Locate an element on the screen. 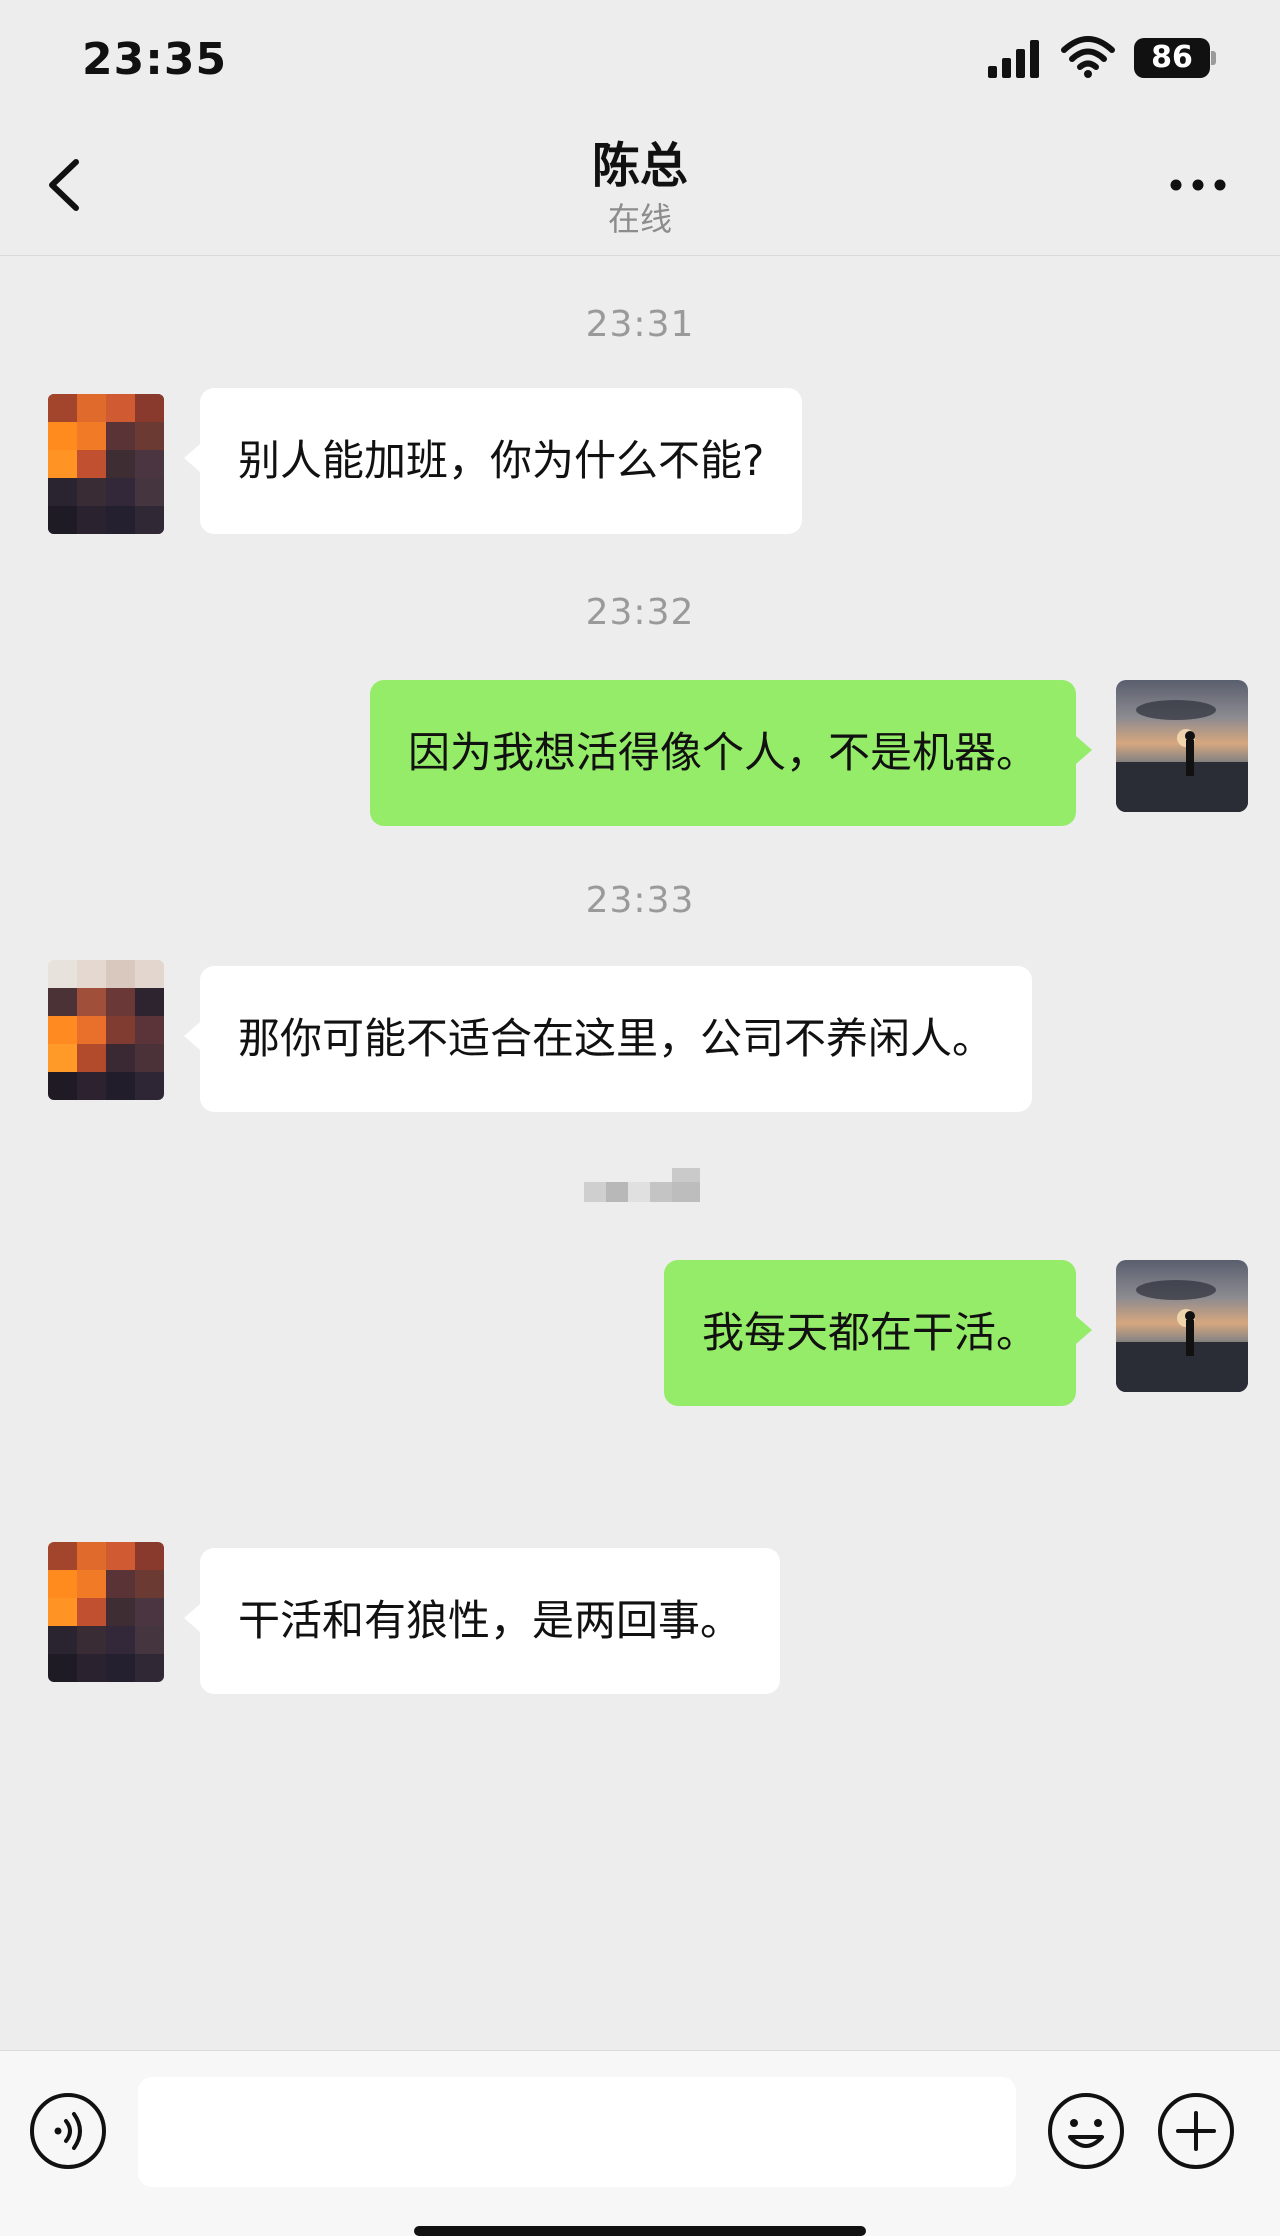  wifi-icon is located at coordinates (1088, 57).